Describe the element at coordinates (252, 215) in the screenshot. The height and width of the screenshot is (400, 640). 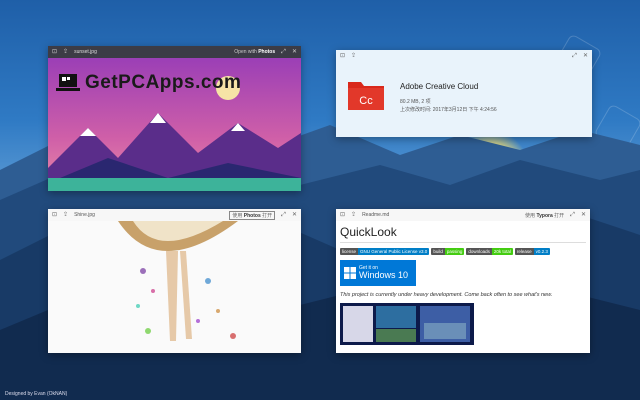
I see `open-with-button: 使用 Photos 打开` at that location.